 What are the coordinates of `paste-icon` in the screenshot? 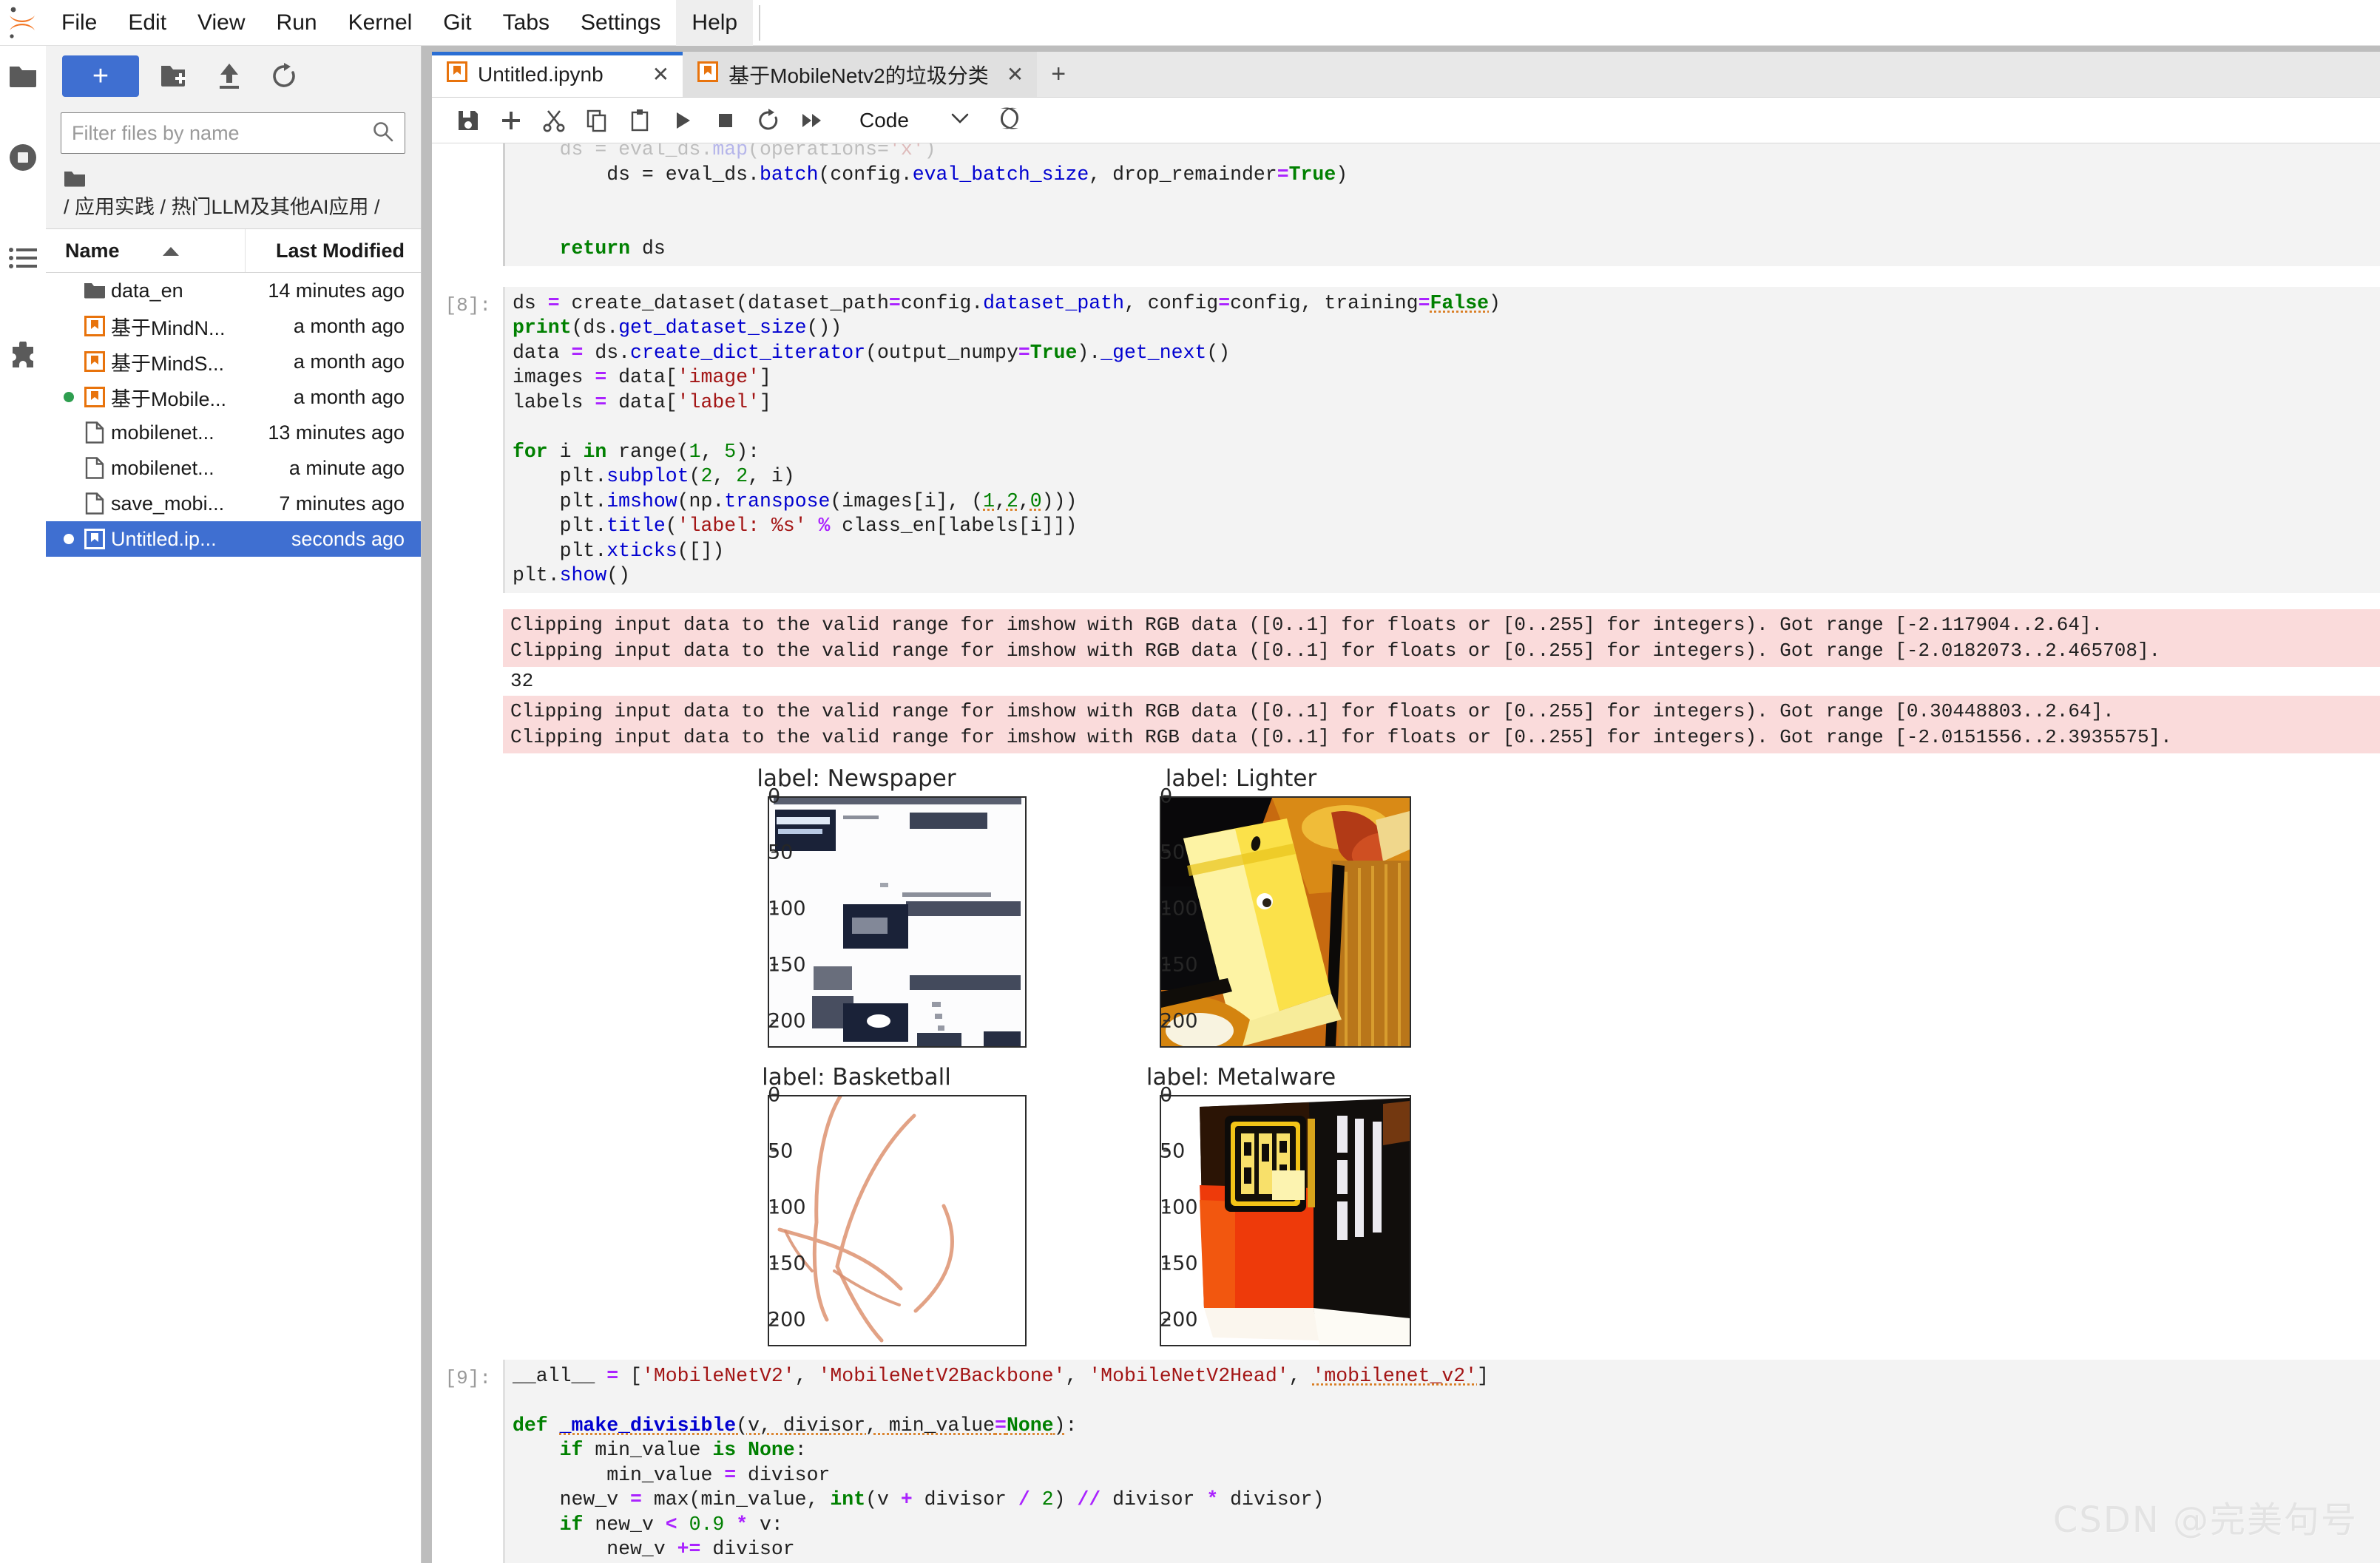 It's located at (640, 120).